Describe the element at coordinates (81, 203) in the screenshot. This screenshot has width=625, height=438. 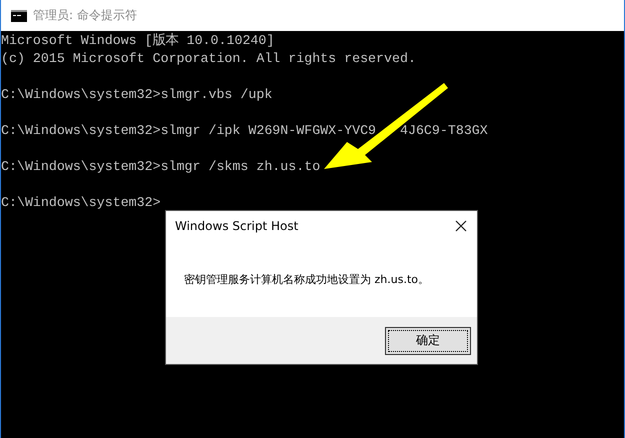
I see `console-text: C:\Windows\system32>` at that location.